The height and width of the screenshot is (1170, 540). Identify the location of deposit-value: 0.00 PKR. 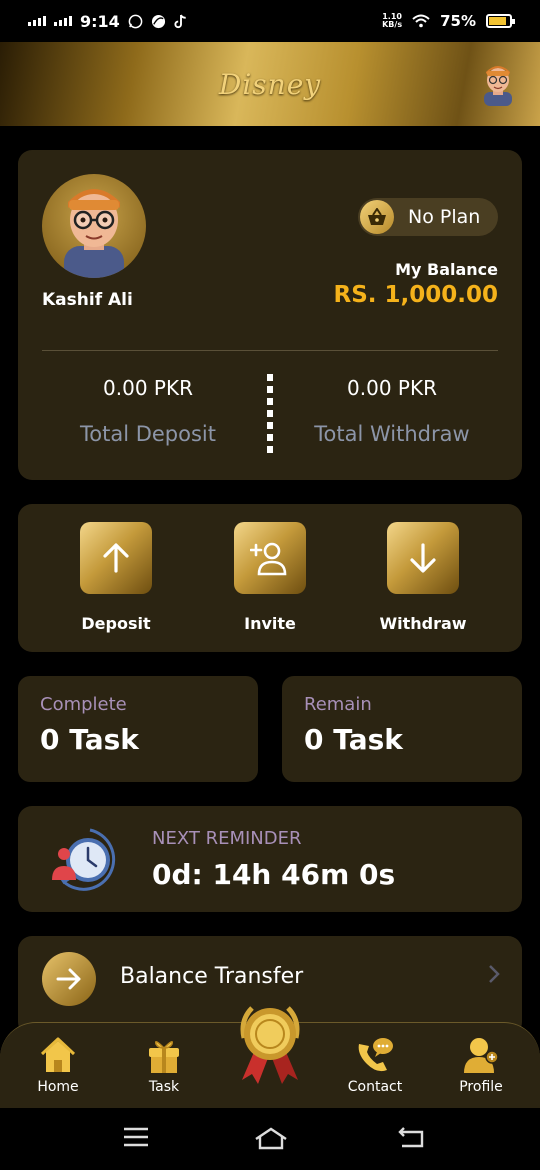
(148, 388).